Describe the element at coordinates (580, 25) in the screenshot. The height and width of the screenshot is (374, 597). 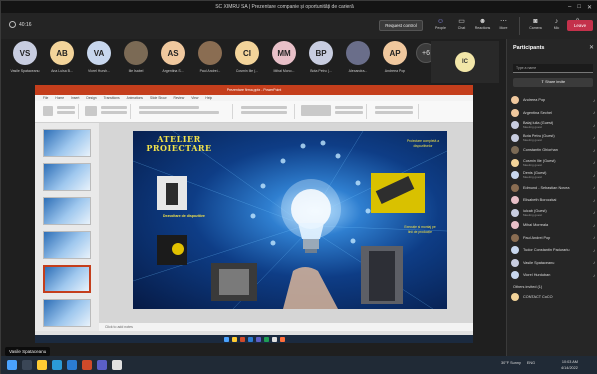
I see `leave-button: Leave` at that location.